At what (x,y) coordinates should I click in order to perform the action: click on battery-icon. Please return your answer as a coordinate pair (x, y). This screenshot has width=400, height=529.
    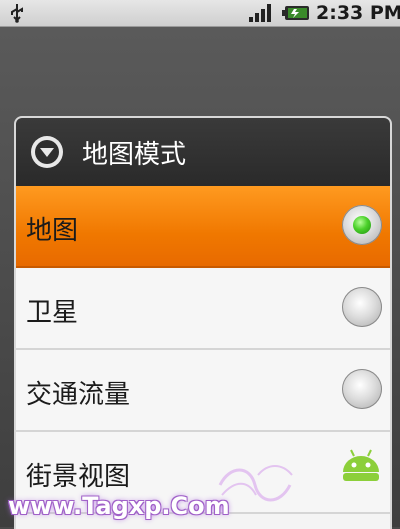
    Looking at the image, I should click on (295, 13).